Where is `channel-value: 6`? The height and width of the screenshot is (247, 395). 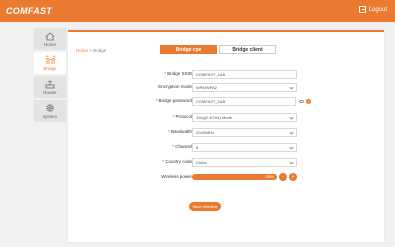 channel-value: 6 is located at coordinates (197, 147).